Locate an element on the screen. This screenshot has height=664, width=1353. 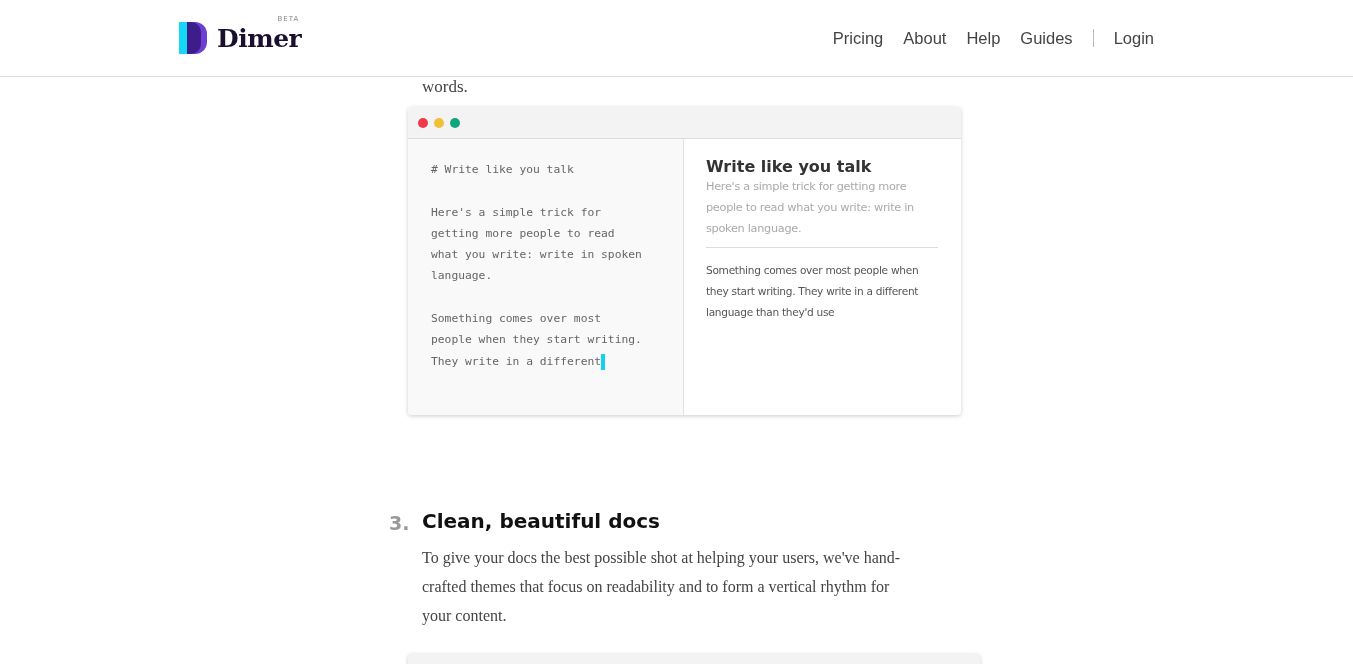
code-line: what you write: write in spoken is located at coordinates (536, 255).